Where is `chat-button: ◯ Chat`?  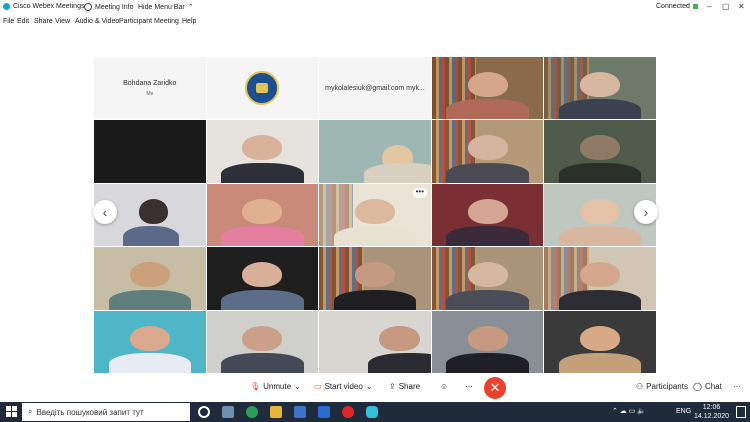 chat-button: ◯ Chat is located at coordinates (707, 386).